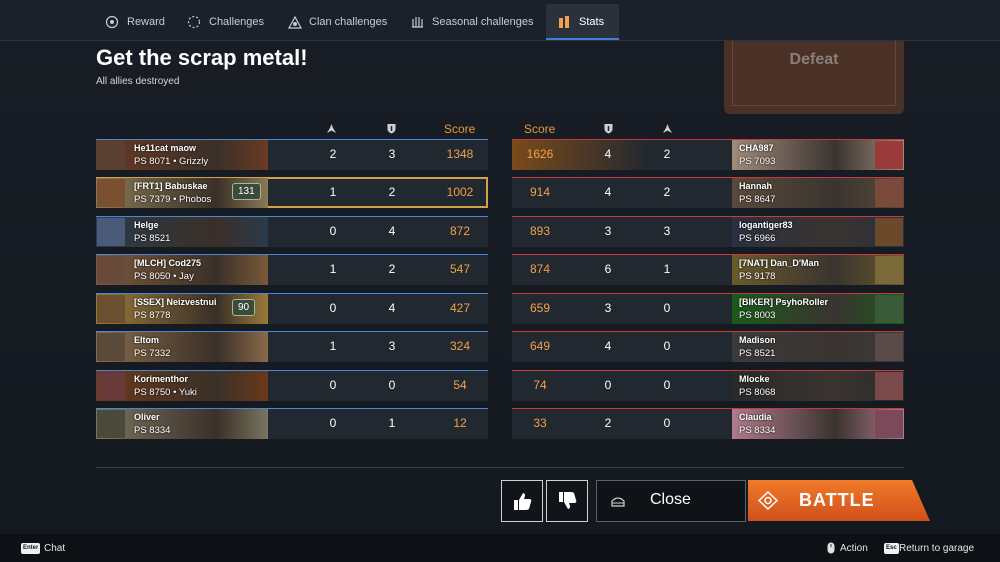 The height and width of the screenshot is (562, 1000). What do you see at coordinates (292, 346) in the screenshot?
I see `ally-row: Eltom PS 7332 1 3 324` at bounding box center [292, 346].